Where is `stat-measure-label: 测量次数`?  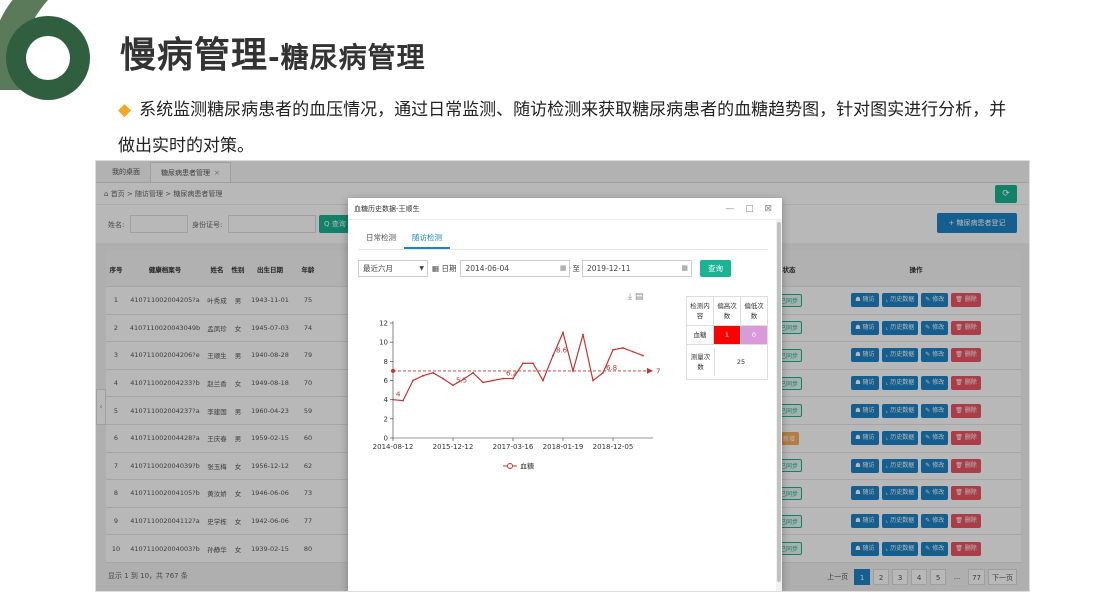 stat-measure-label: 测量次数 is located at coordinates (701, 362).